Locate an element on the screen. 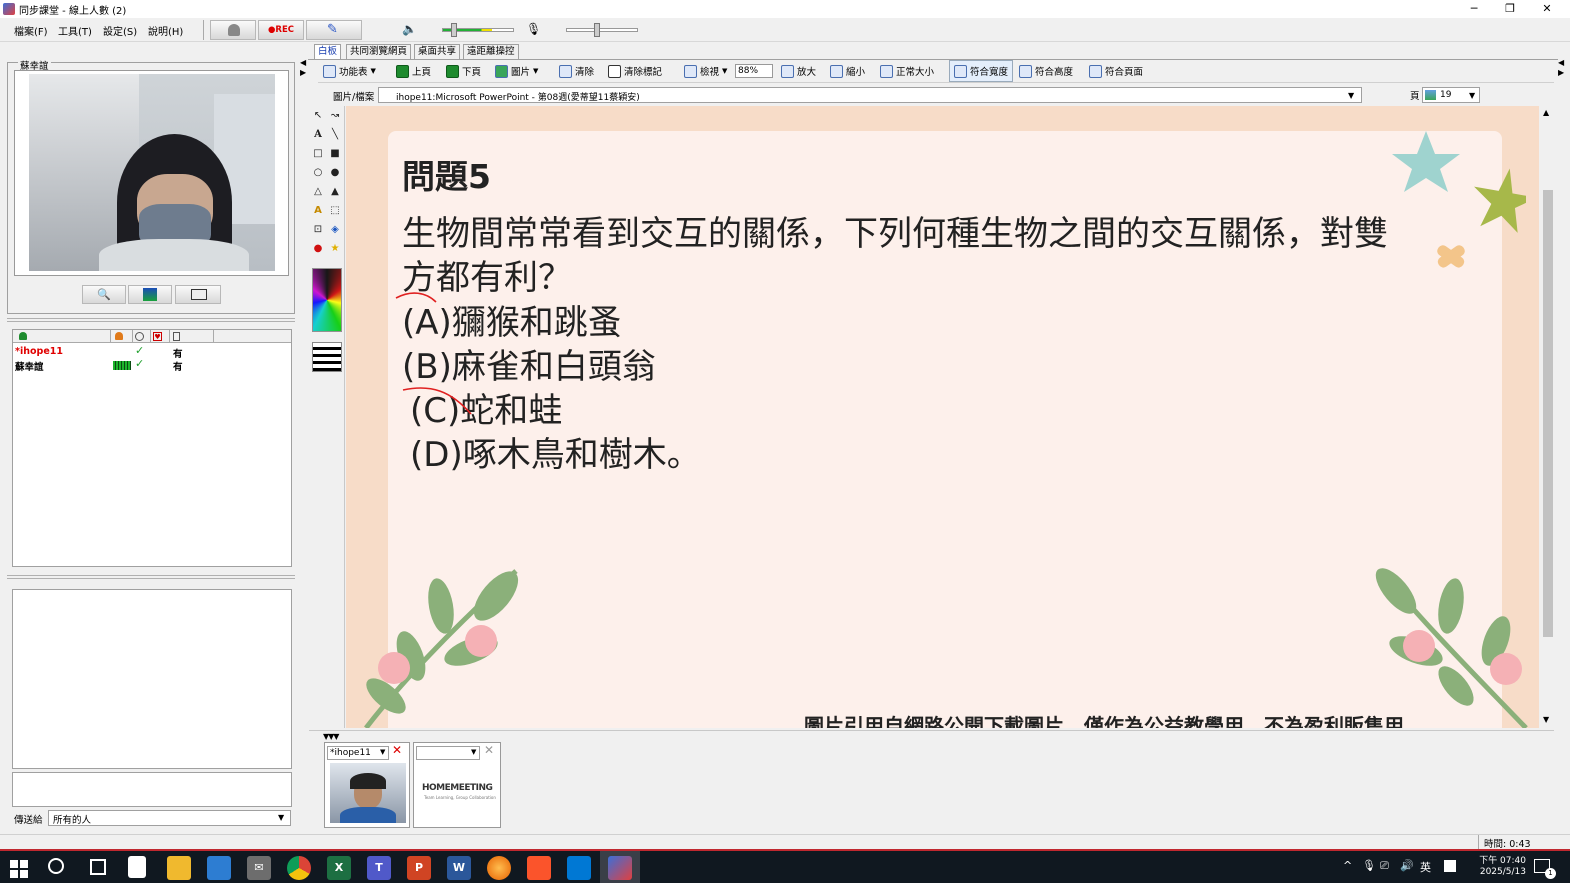  zoom-in-button: 放大 is located at coordinates (798, 71).